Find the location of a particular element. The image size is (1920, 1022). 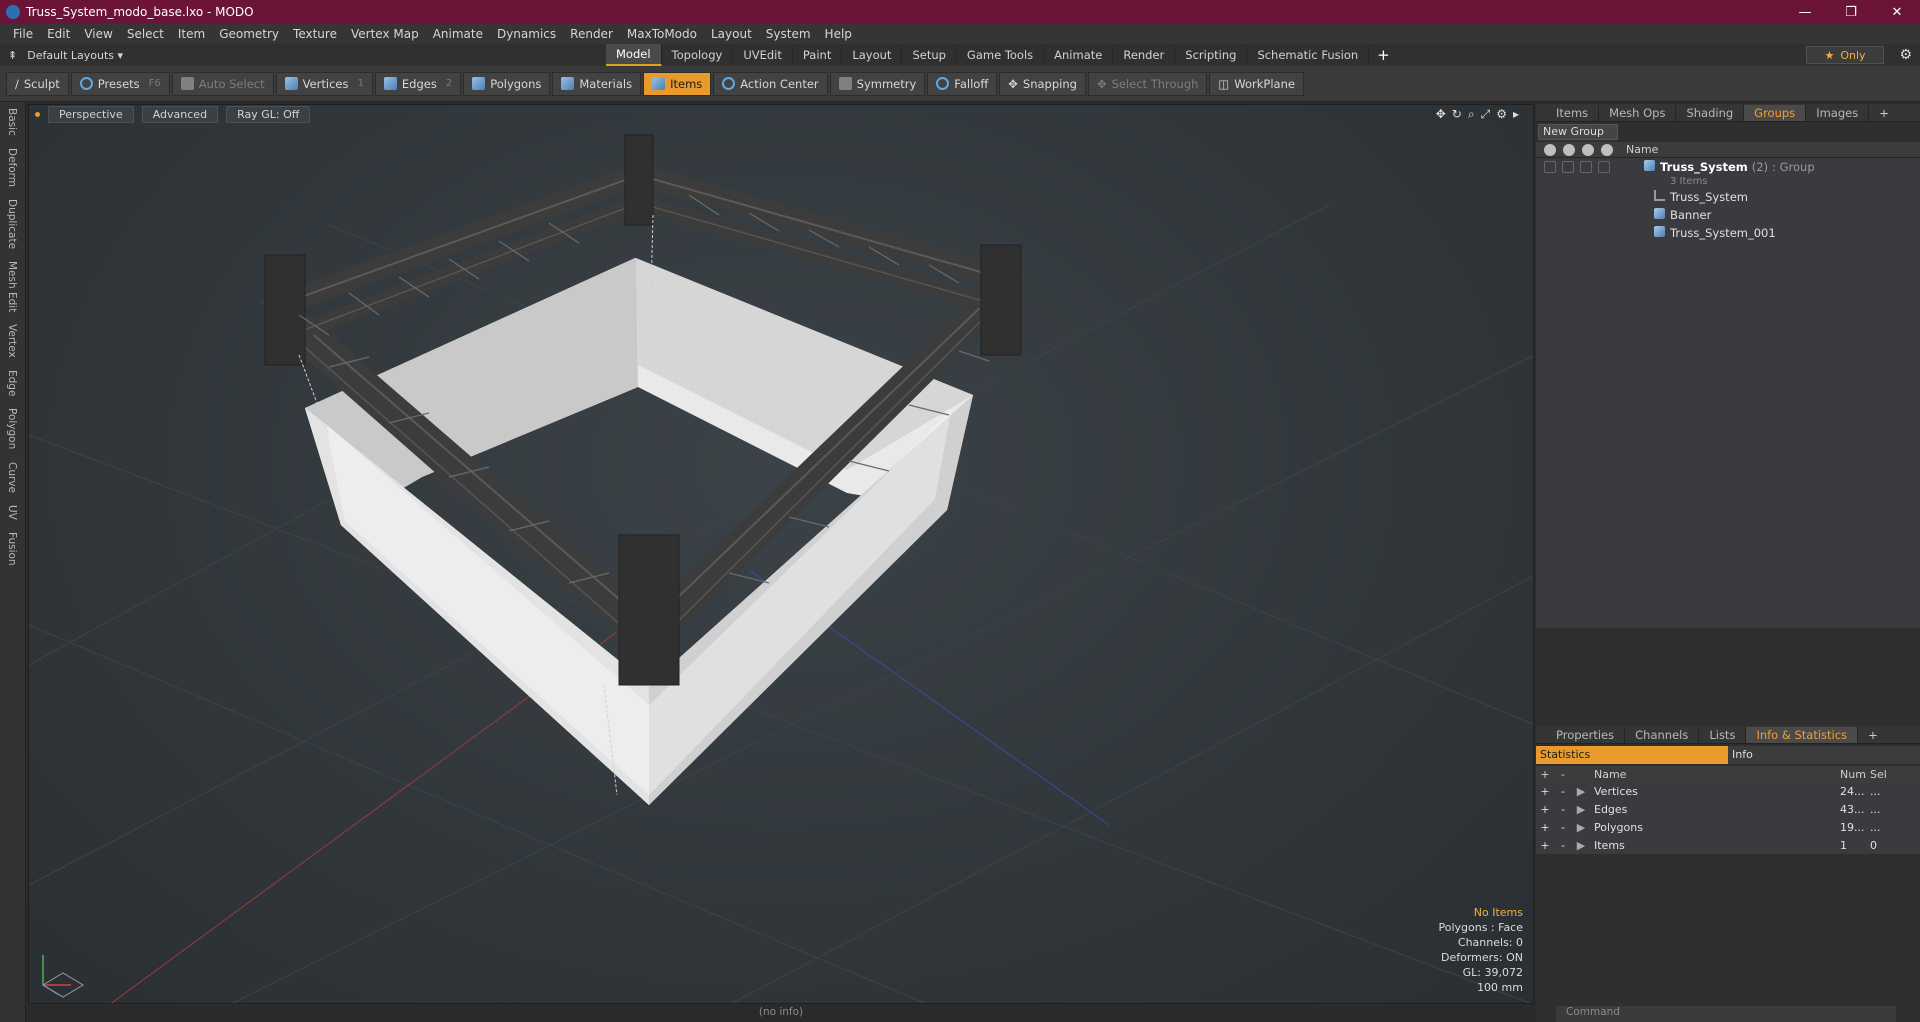

close-button: ✕ is located at coordinates (1897, 12).